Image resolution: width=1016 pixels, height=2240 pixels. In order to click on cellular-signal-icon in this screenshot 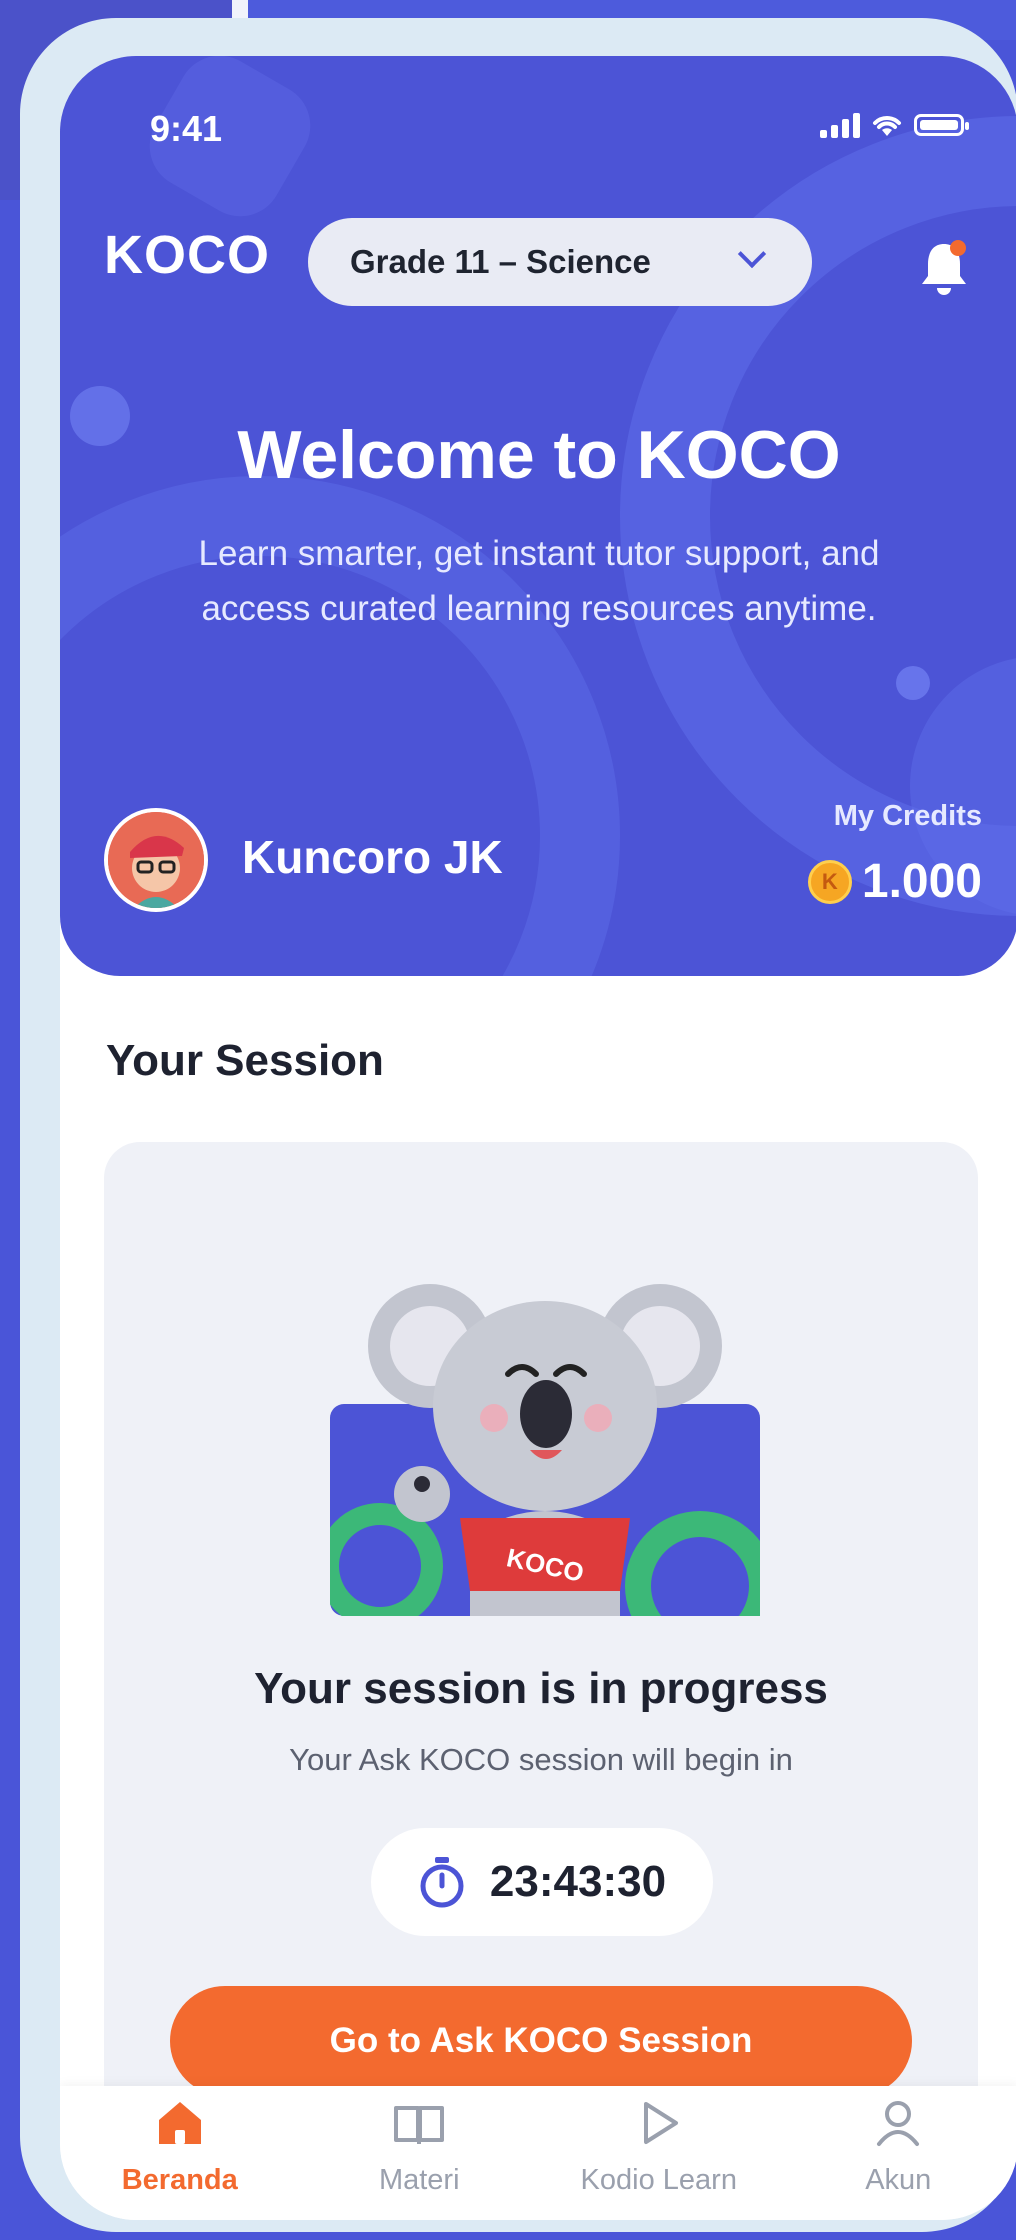, I will do `click(840, 125)`.